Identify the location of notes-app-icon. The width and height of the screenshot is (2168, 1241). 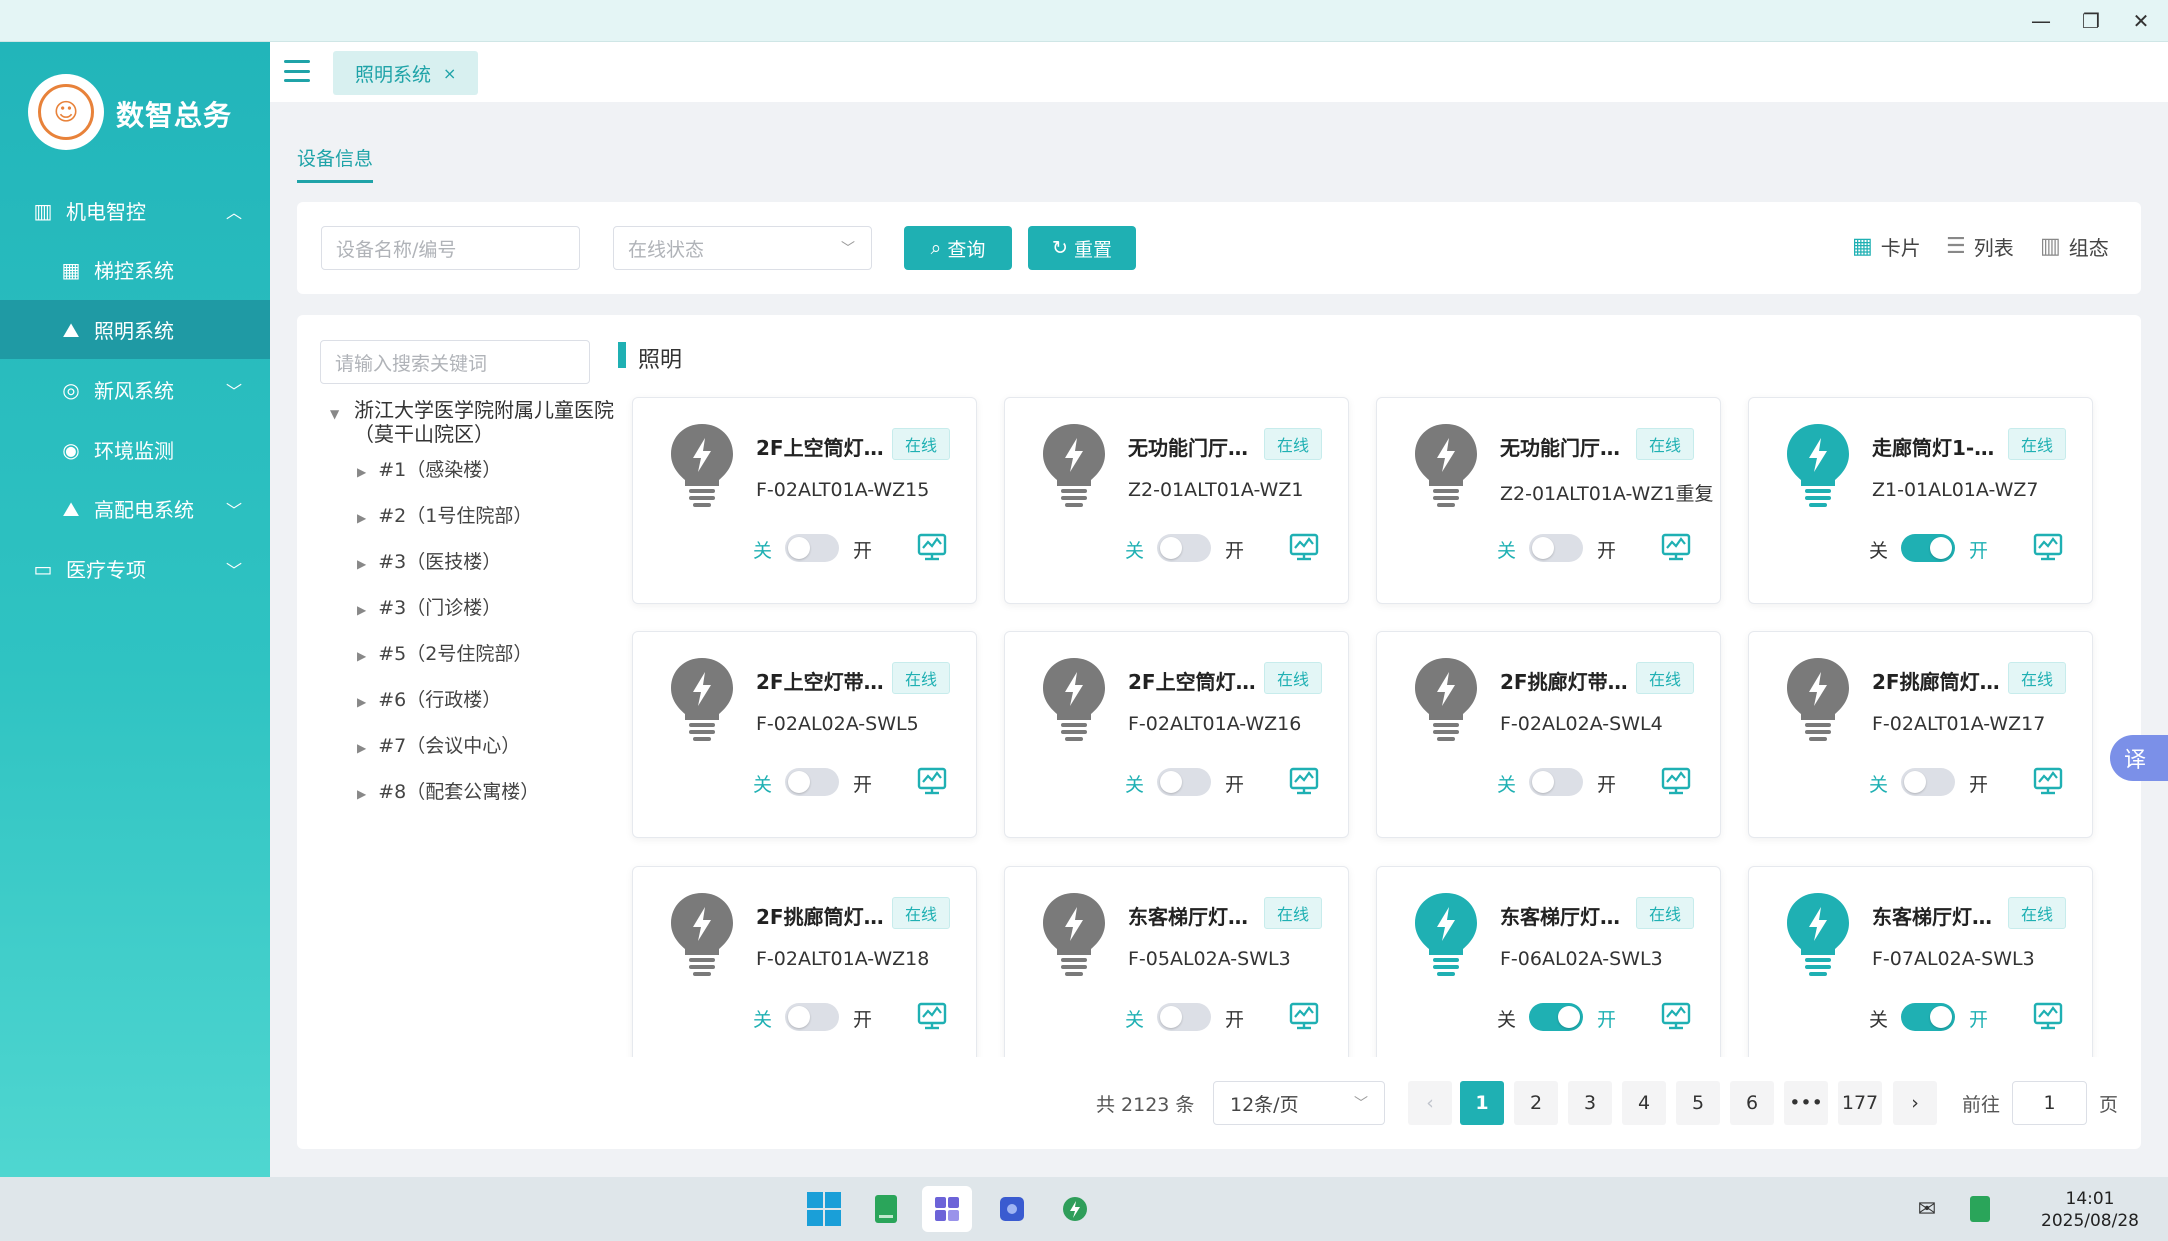
(886, 1209).